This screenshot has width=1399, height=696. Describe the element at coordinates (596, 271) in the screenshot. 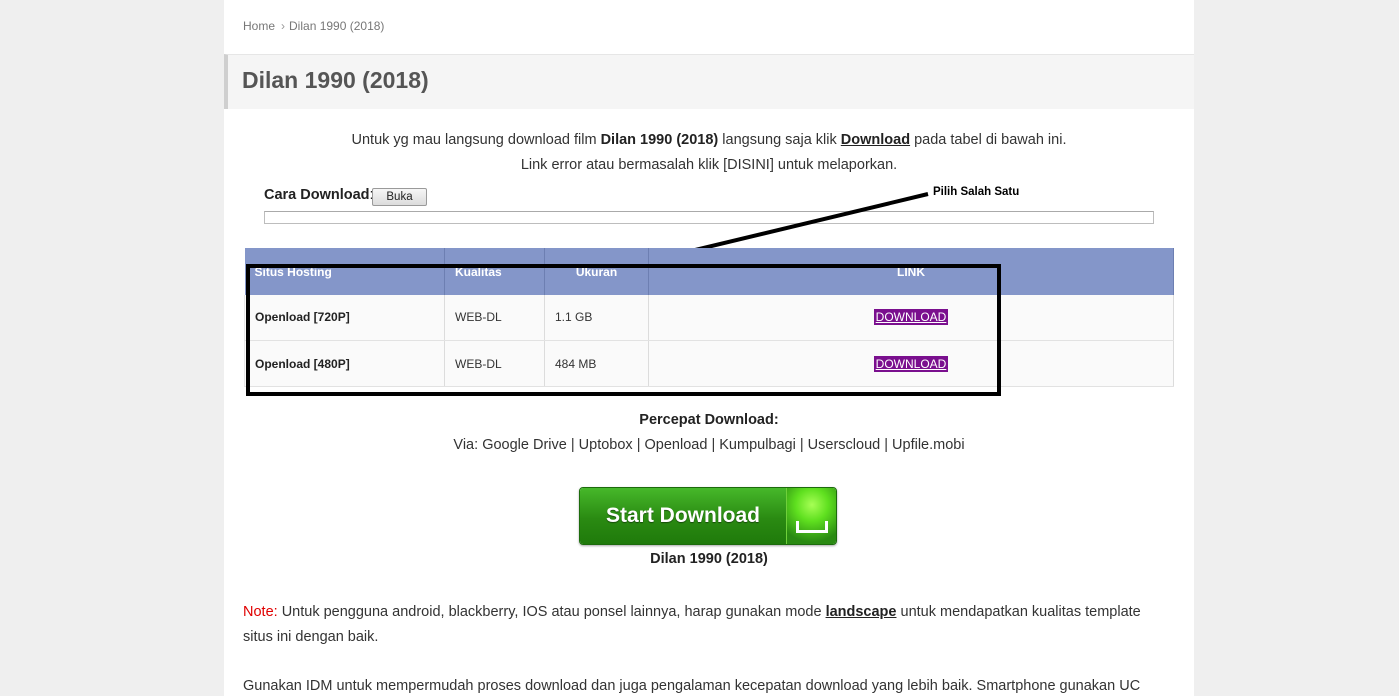

I see `header-ukuran: Ukuran` at that location.